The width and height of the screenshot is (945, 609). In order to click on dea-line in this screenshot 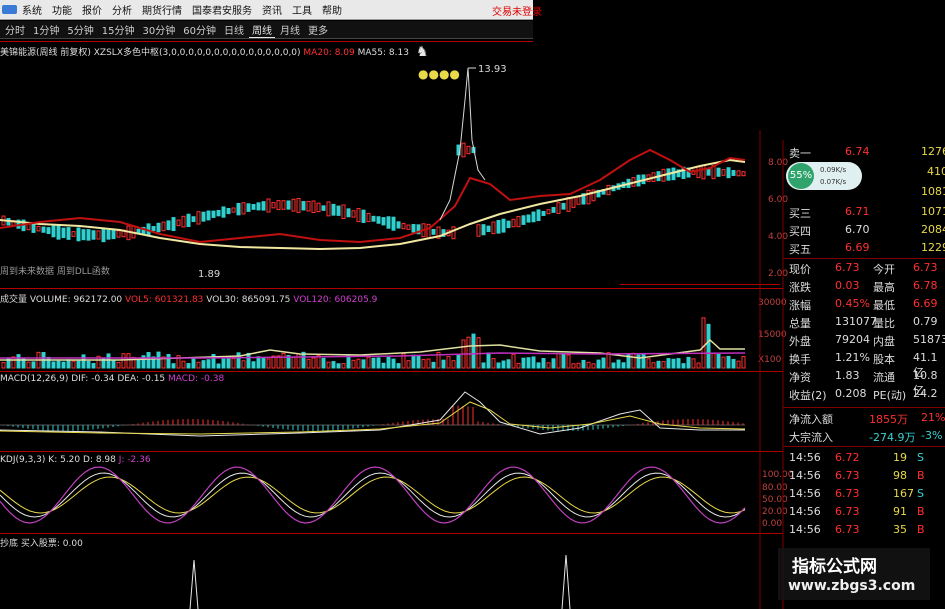, I will do `click(373, 418)`.